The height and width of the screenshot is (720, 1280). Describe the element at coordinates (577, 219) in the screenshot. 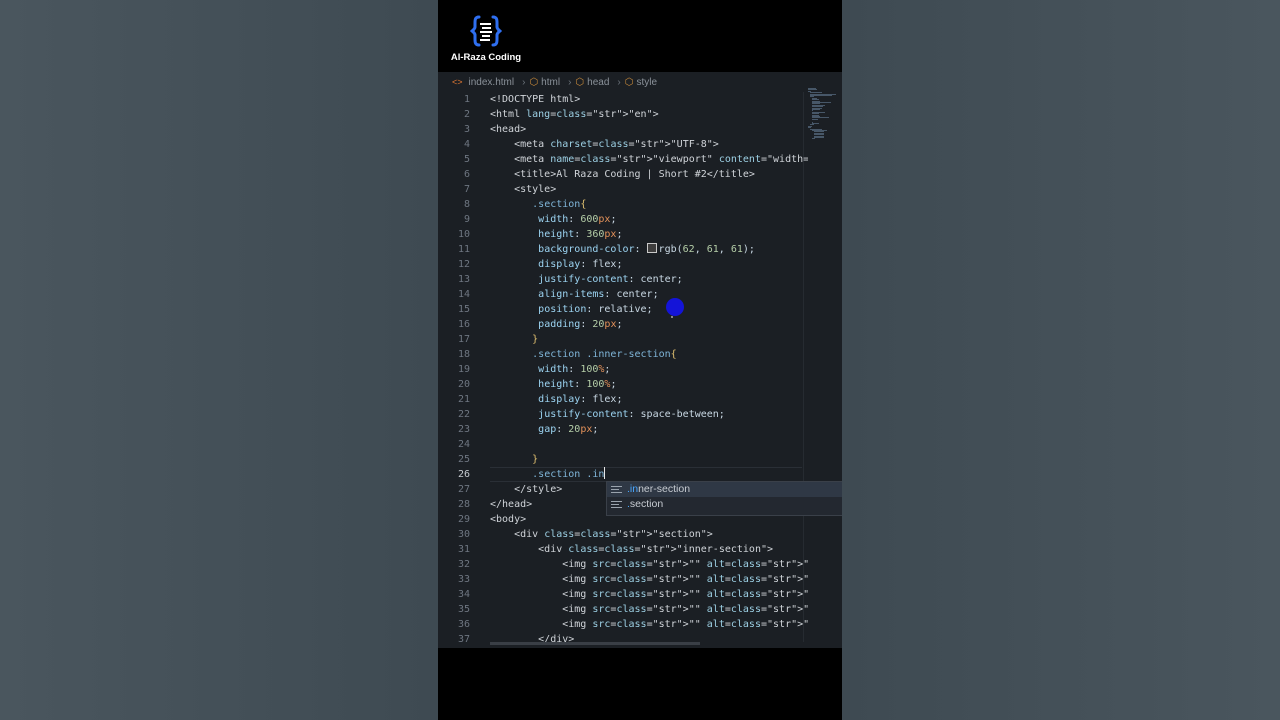

I see `code-text: width: 600px;` at that location.